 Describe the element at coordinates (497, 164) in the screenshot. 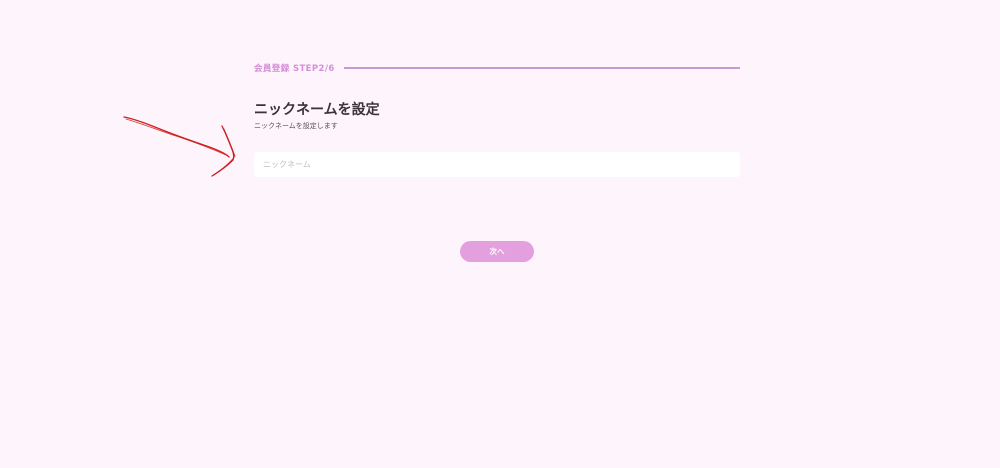

I see `nickname-input` at that location.